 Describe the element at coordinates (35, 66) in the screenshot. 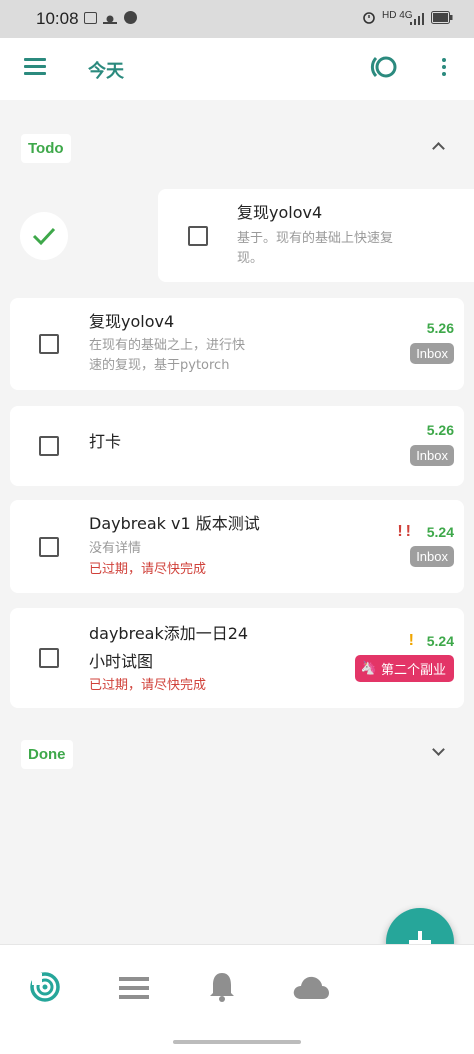

I see `hamburger-icon` at that location.